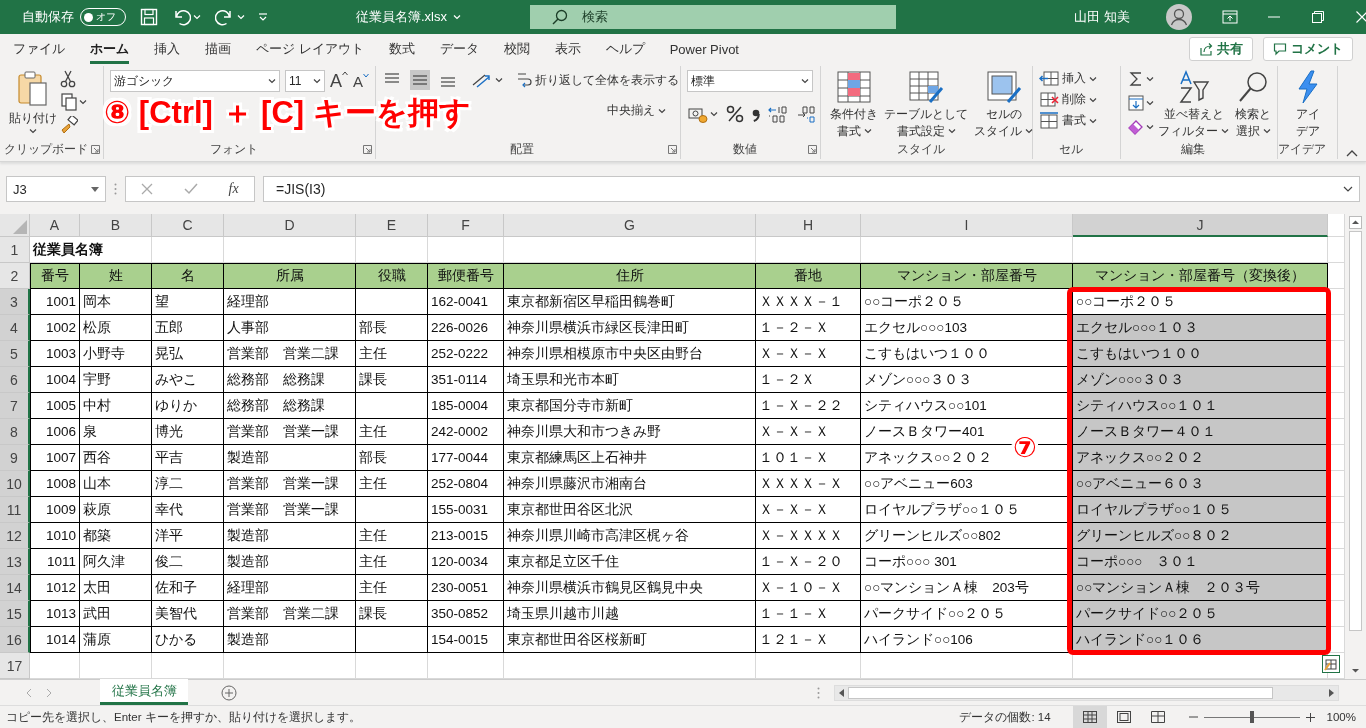 The height and width of the screenshot is (728, 1366). I want to click on font-size-field: 11, so click(305, 81).